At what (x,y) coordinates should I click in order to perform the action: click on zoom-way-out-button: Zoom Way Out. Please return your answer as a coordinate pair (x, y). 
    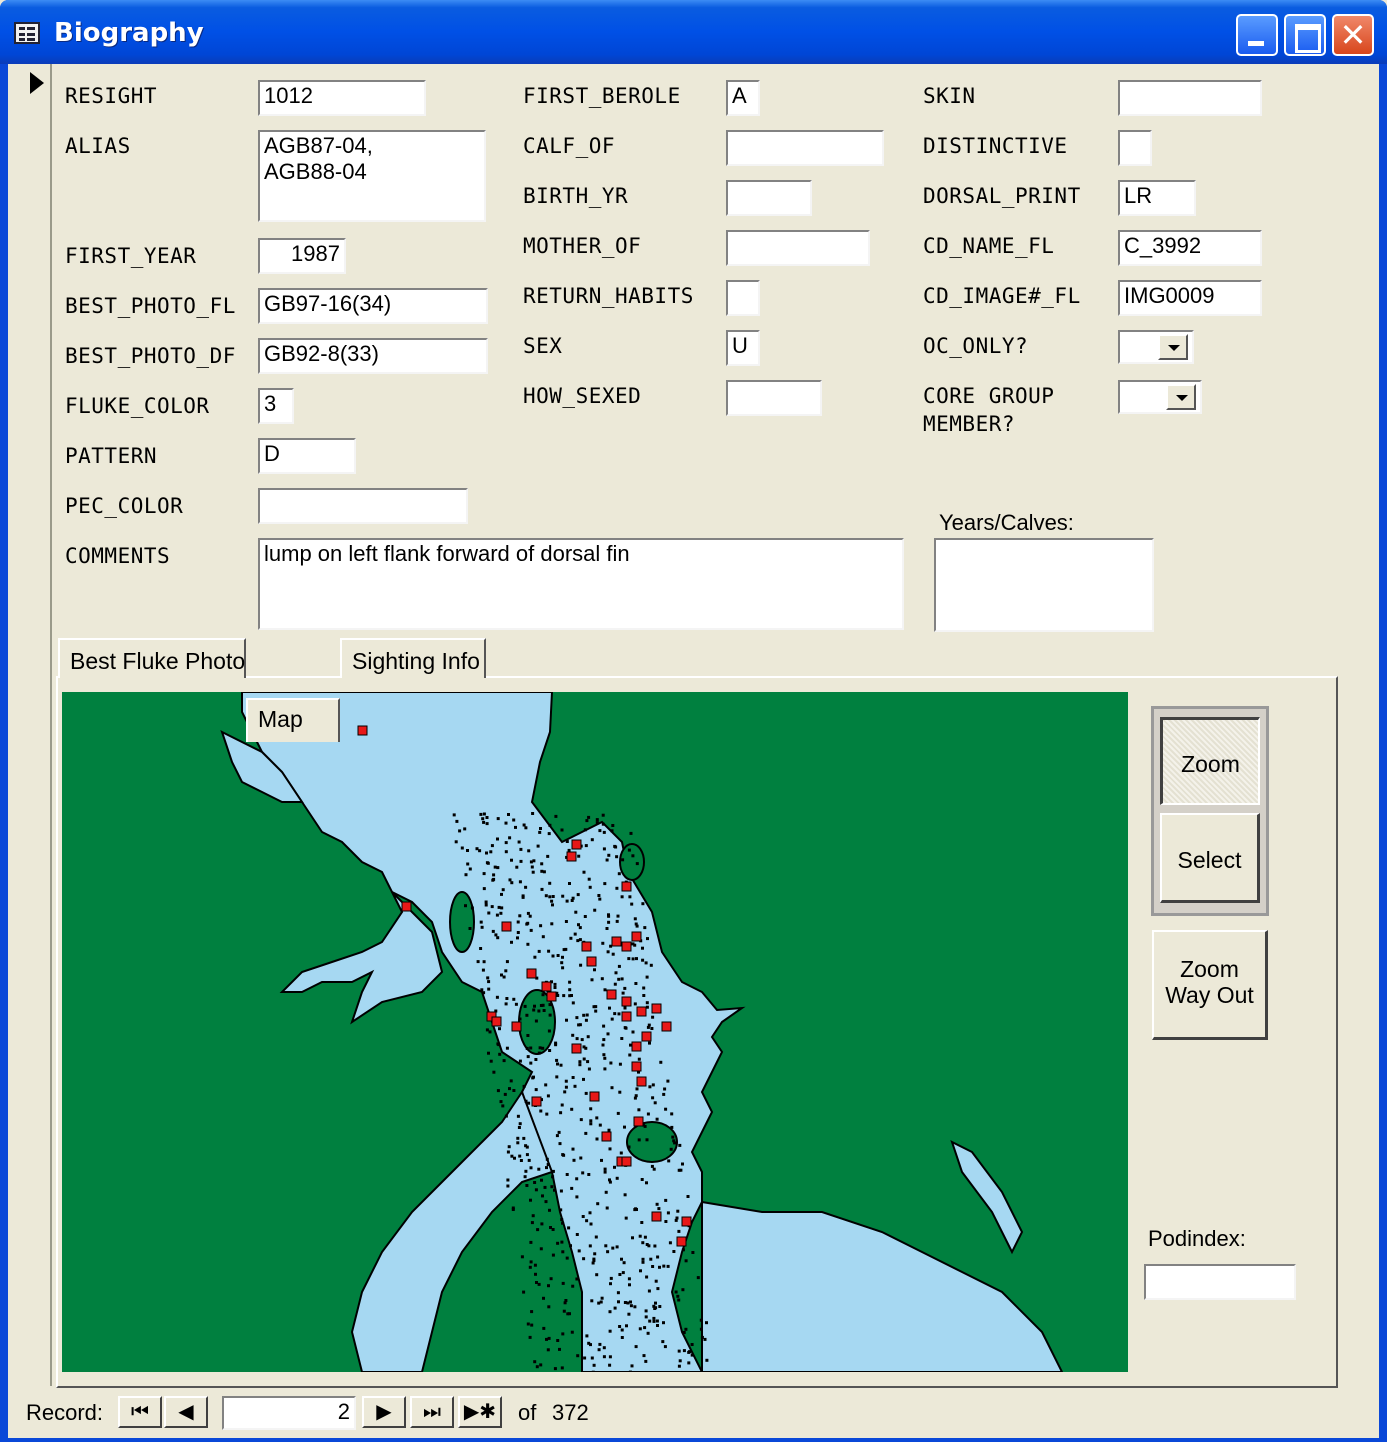
    Looking at the image, I should click on (1210, 985).